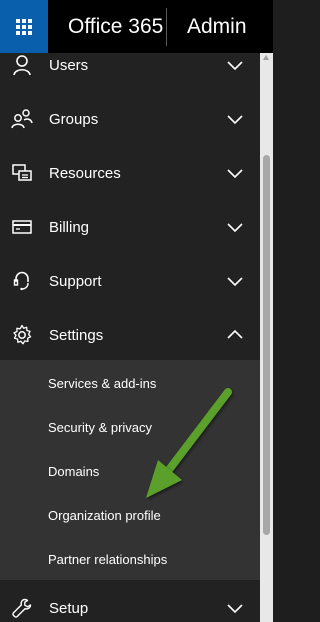 The height and width of the screenshot is (622, 320). I want to click on submenu-item-organization-profile: Organization profile, so click(104, 515).